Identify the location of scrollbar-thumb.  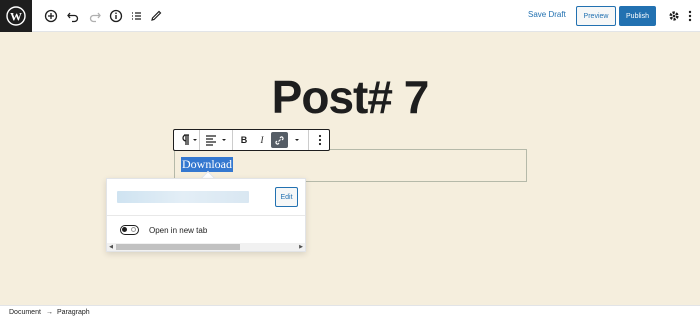
(178, 247).